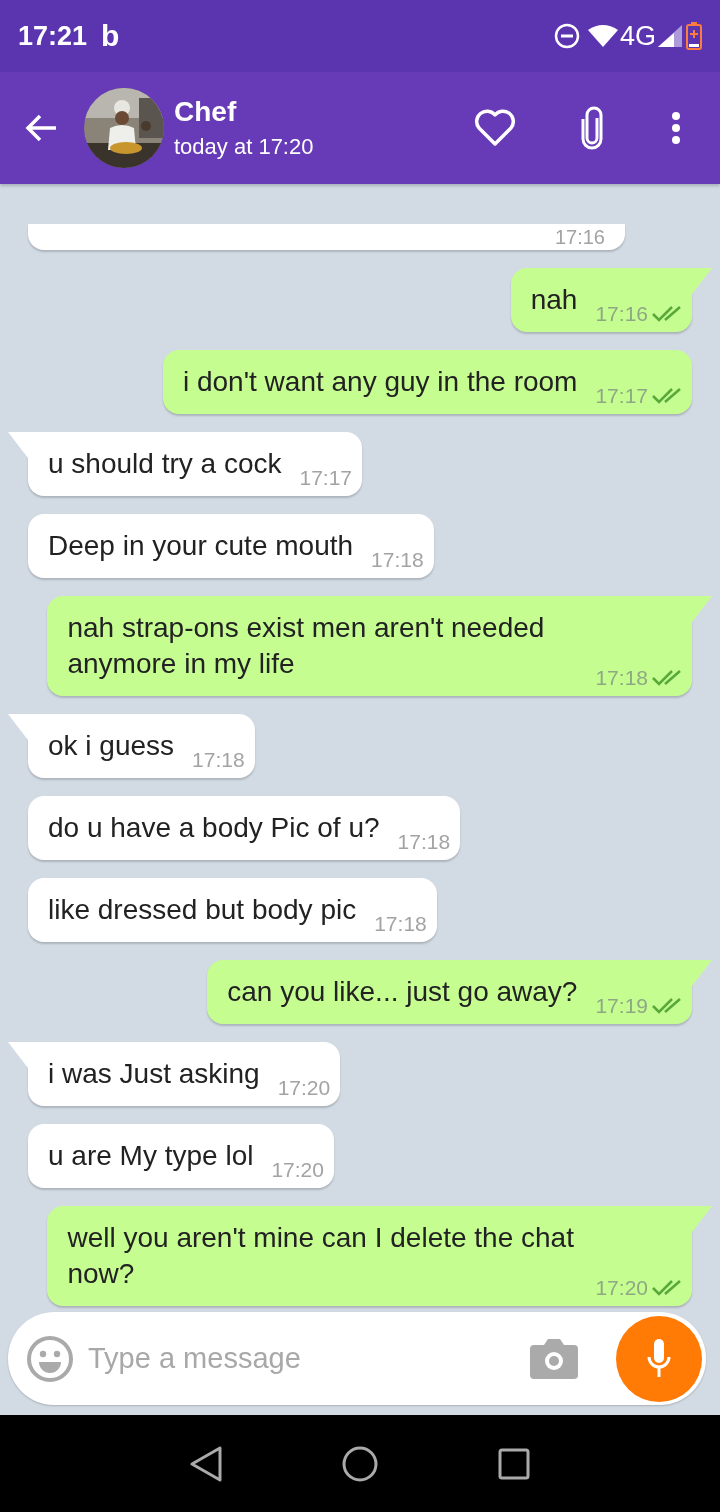  What do you see at coordinates (110, 36) in the screenshot?
I see `notification-icon: b` at bounding box center [110, 36].